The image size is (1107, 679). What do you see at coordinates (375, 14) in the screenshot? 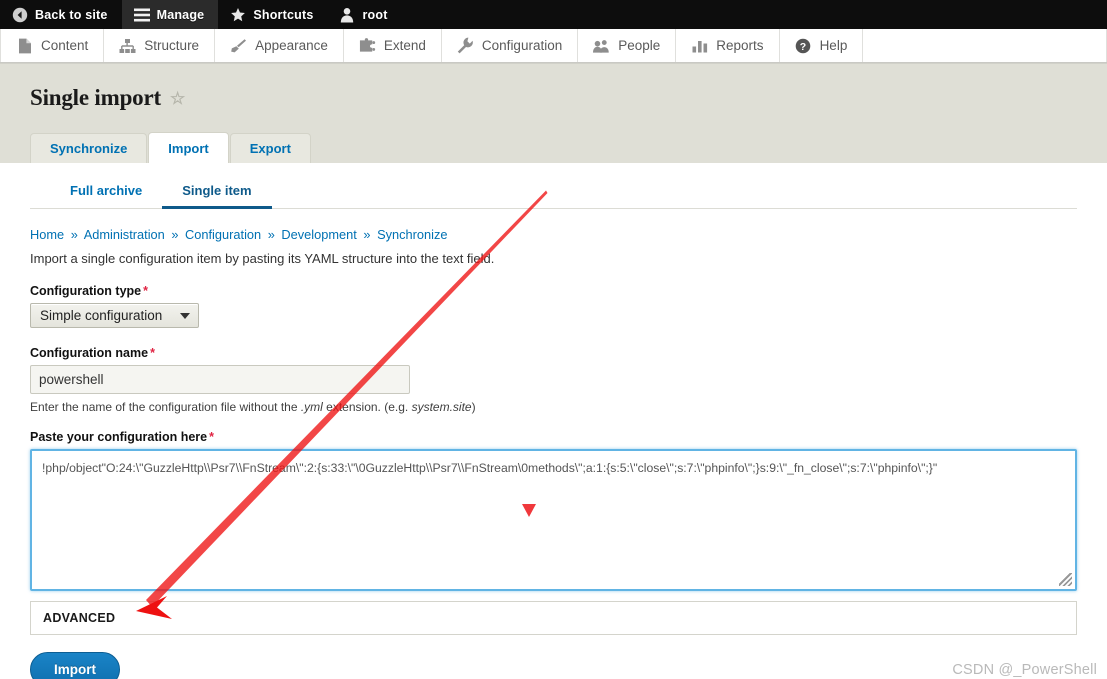
I see `admin-bar-label: root` at bounding box center [375, 14].